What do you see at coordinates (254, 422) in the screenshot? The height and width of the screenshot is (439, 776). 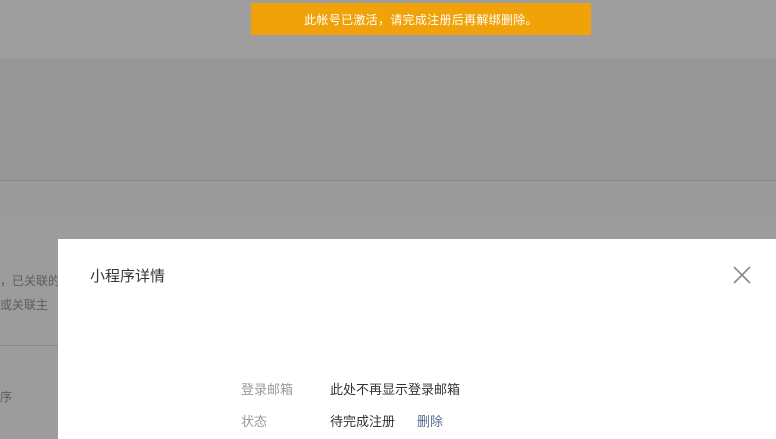 I see `status-label: 状态` at bounding box center [254, 422].